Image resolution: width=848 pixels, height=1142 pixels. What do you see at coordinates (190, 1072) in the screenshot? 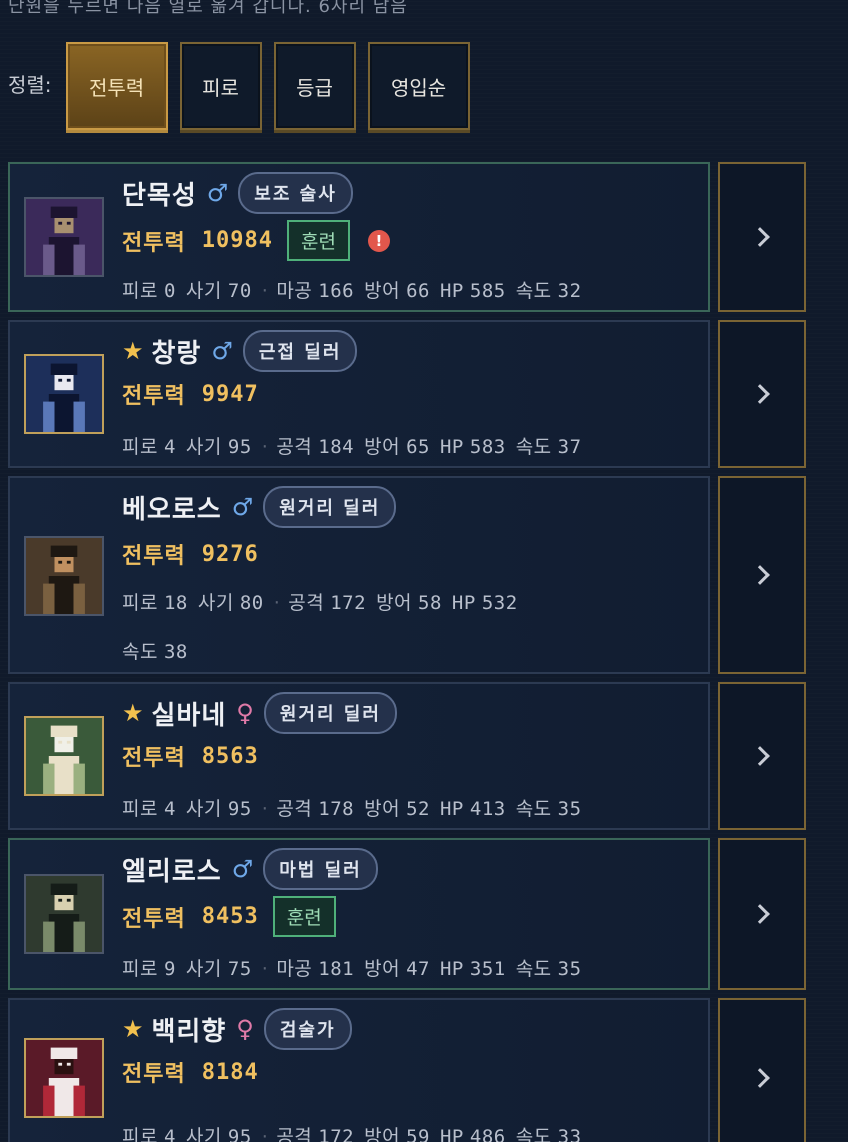
I see `power-row: 전투력 8184` at bounding box center [190, 1072].